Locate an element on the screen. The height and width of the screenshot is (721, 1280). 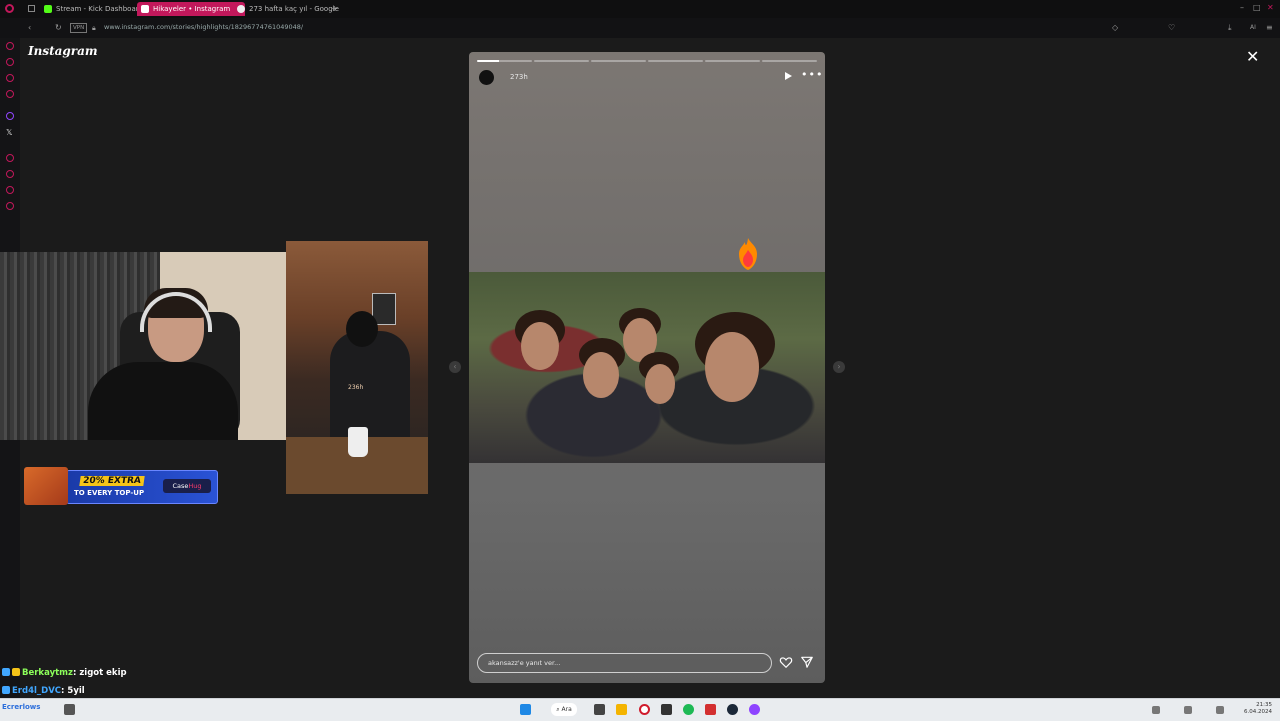
next-story-icon: › is located at coordinates (839, 367).